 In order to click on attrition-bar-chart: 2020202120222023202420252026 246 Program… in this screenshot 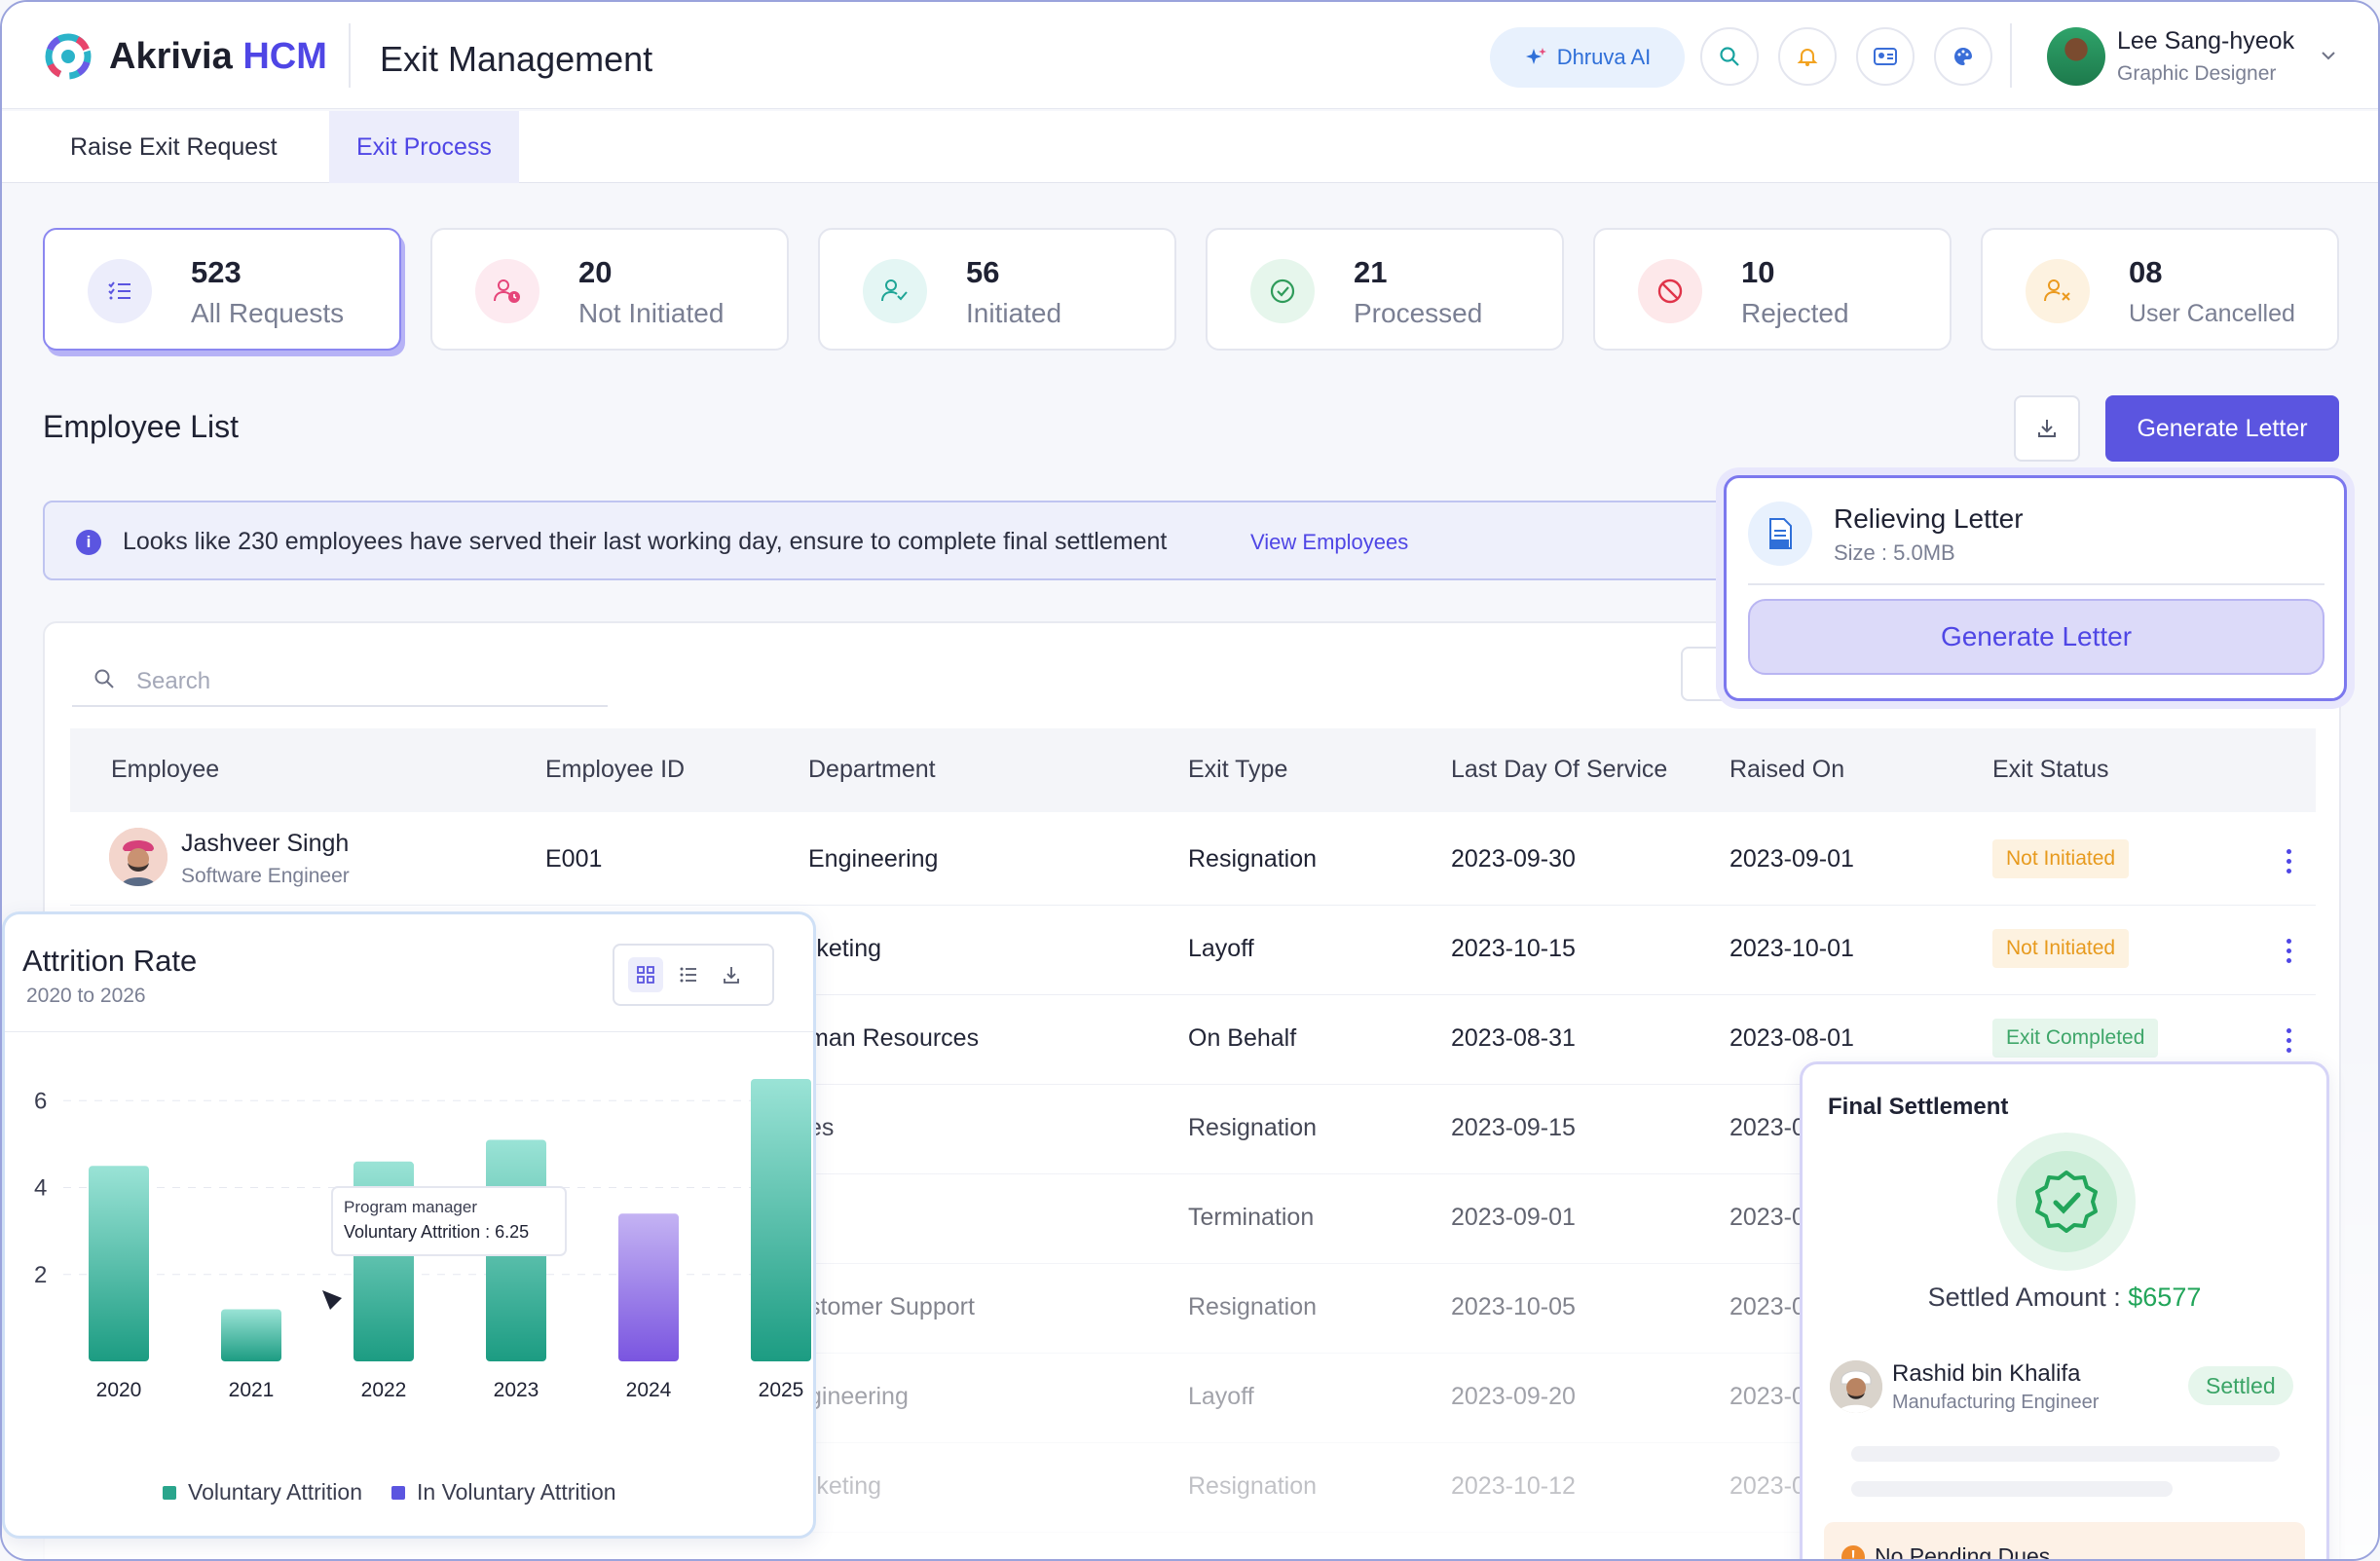, I will do `click(422, 1240)`.